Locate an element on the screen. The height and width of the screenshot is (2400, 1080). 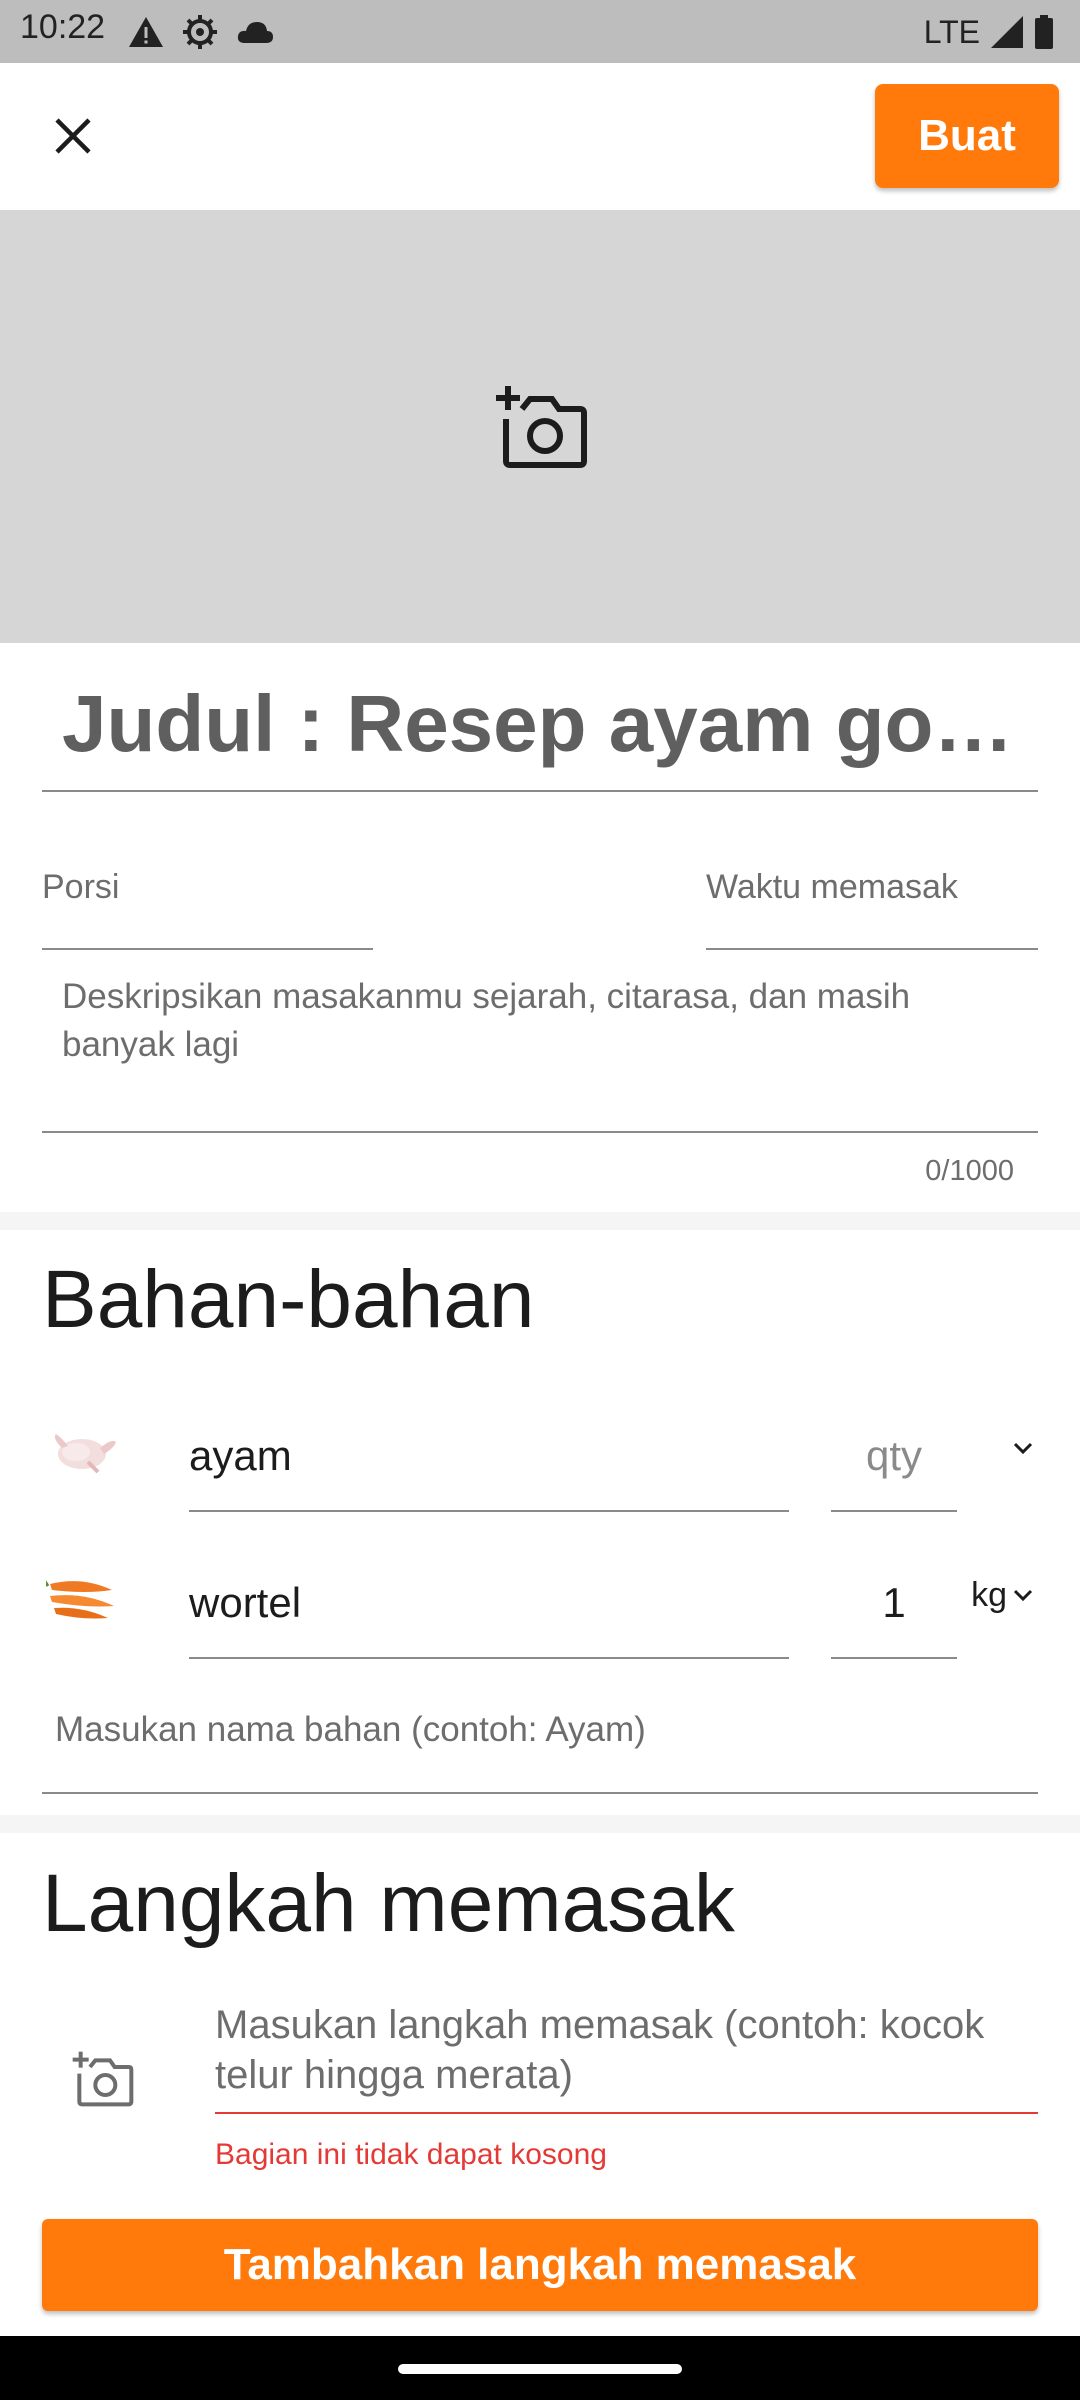
home-gesture-pill is located at coordinates (540, 2369).